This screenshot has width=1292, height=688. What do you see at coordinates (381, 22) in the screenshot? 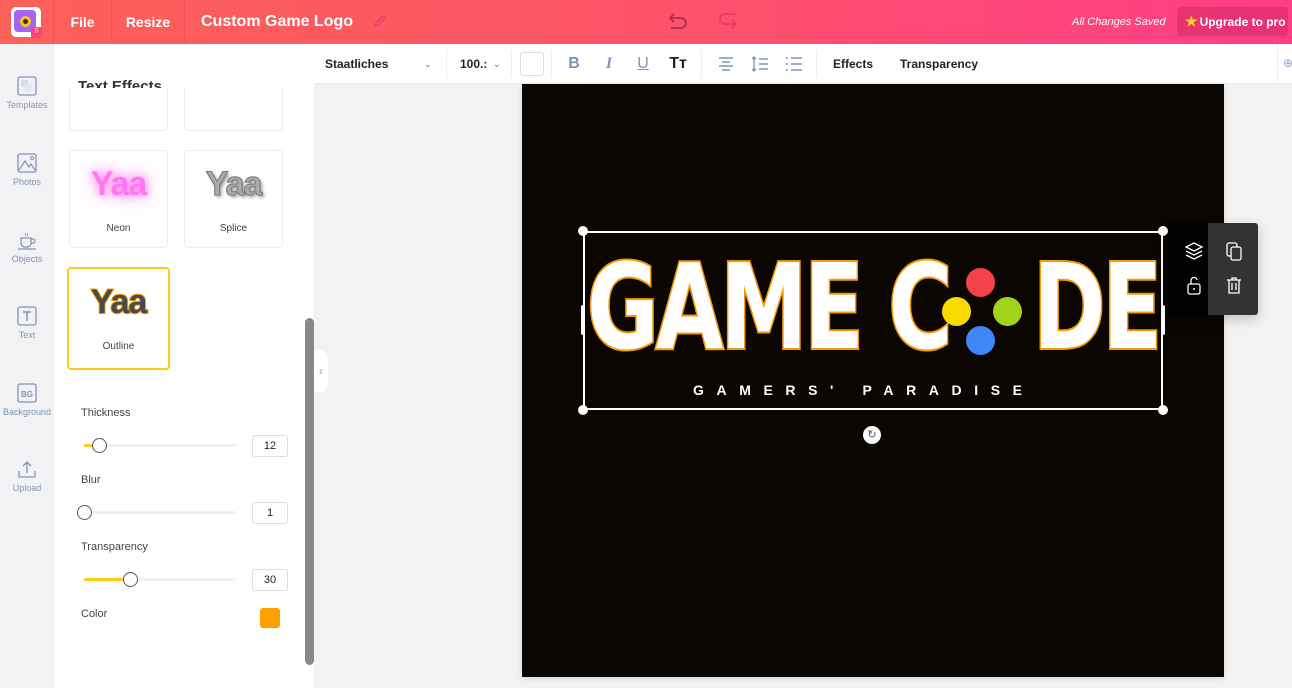
I see `edit-title-pencil-icon` at bounding box center [381, 22].